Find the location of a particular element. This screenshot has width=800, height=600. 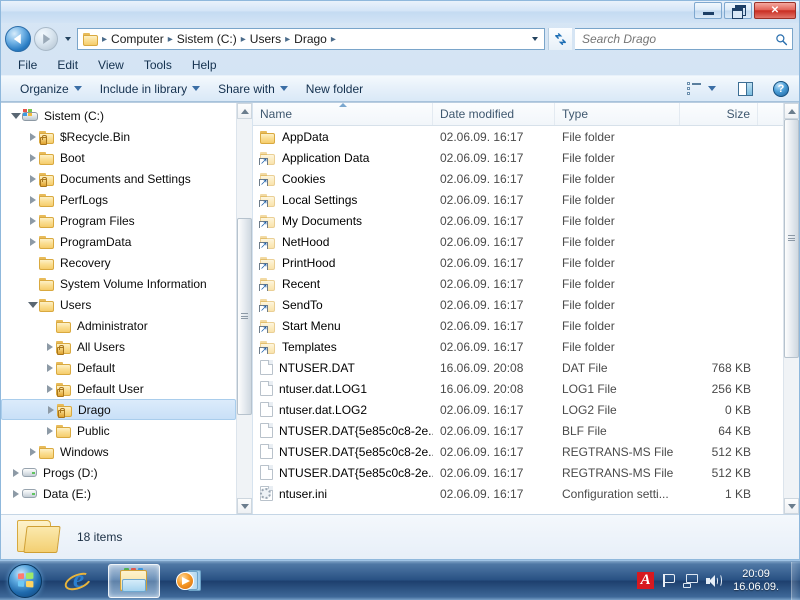

tree-item-documents-and-settings: Documents and Settings is located at coordinates (118, 178).